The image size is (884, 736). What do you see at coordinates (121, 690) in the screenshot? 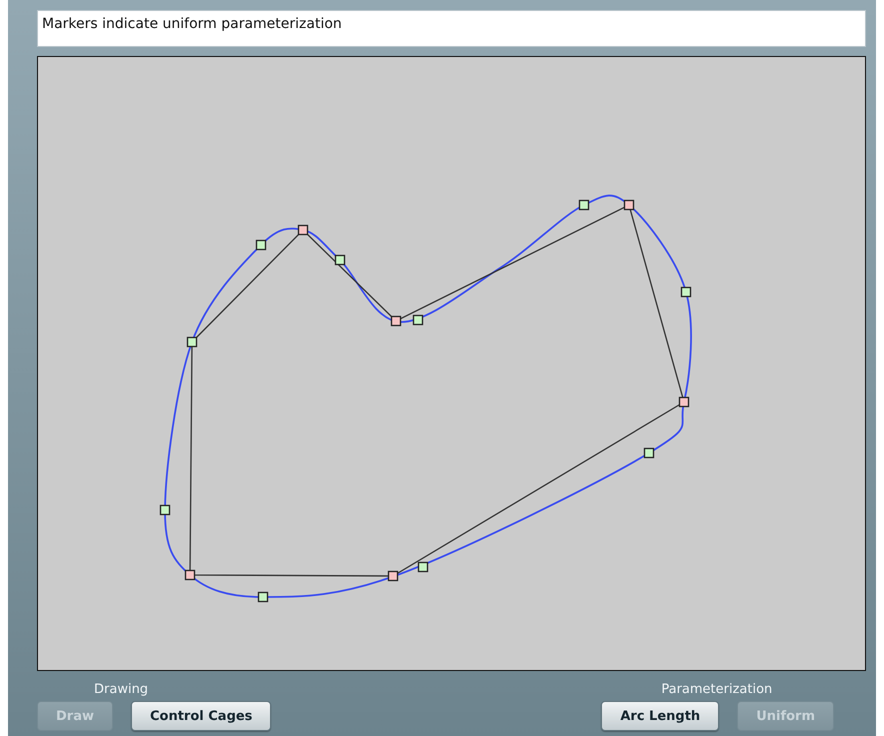
I see `group-label: Drawing` at bounding box center [121, 690].